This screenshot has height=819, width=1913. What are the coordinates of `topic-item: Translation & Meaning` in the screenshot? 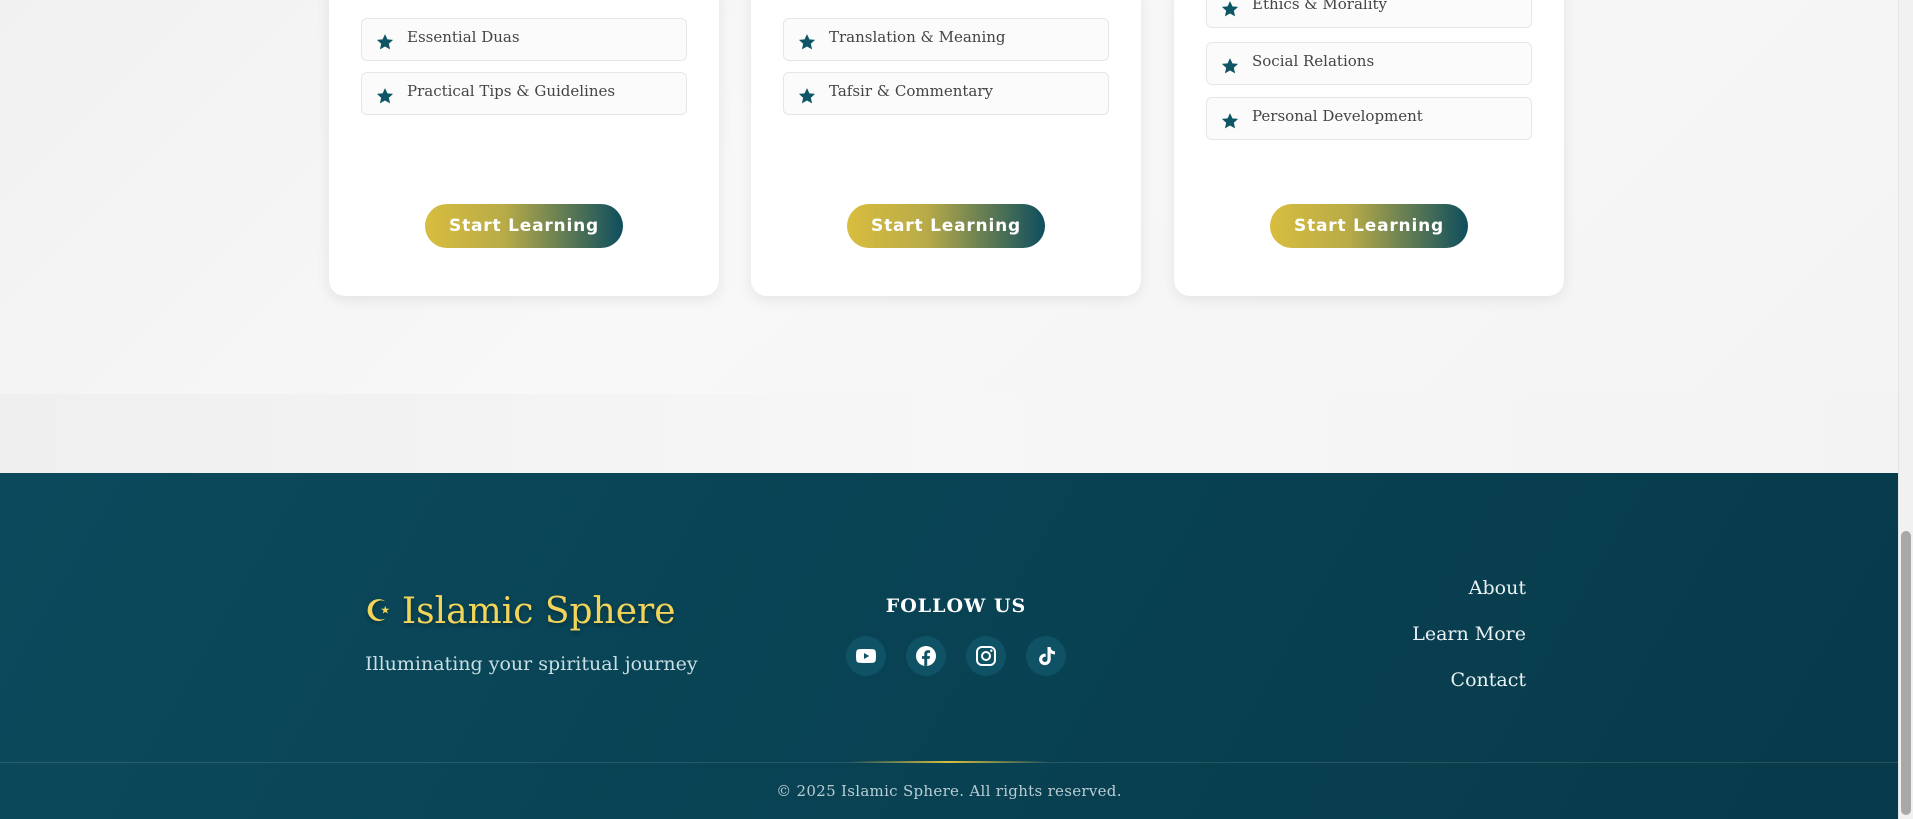 It's located at (946, 39).